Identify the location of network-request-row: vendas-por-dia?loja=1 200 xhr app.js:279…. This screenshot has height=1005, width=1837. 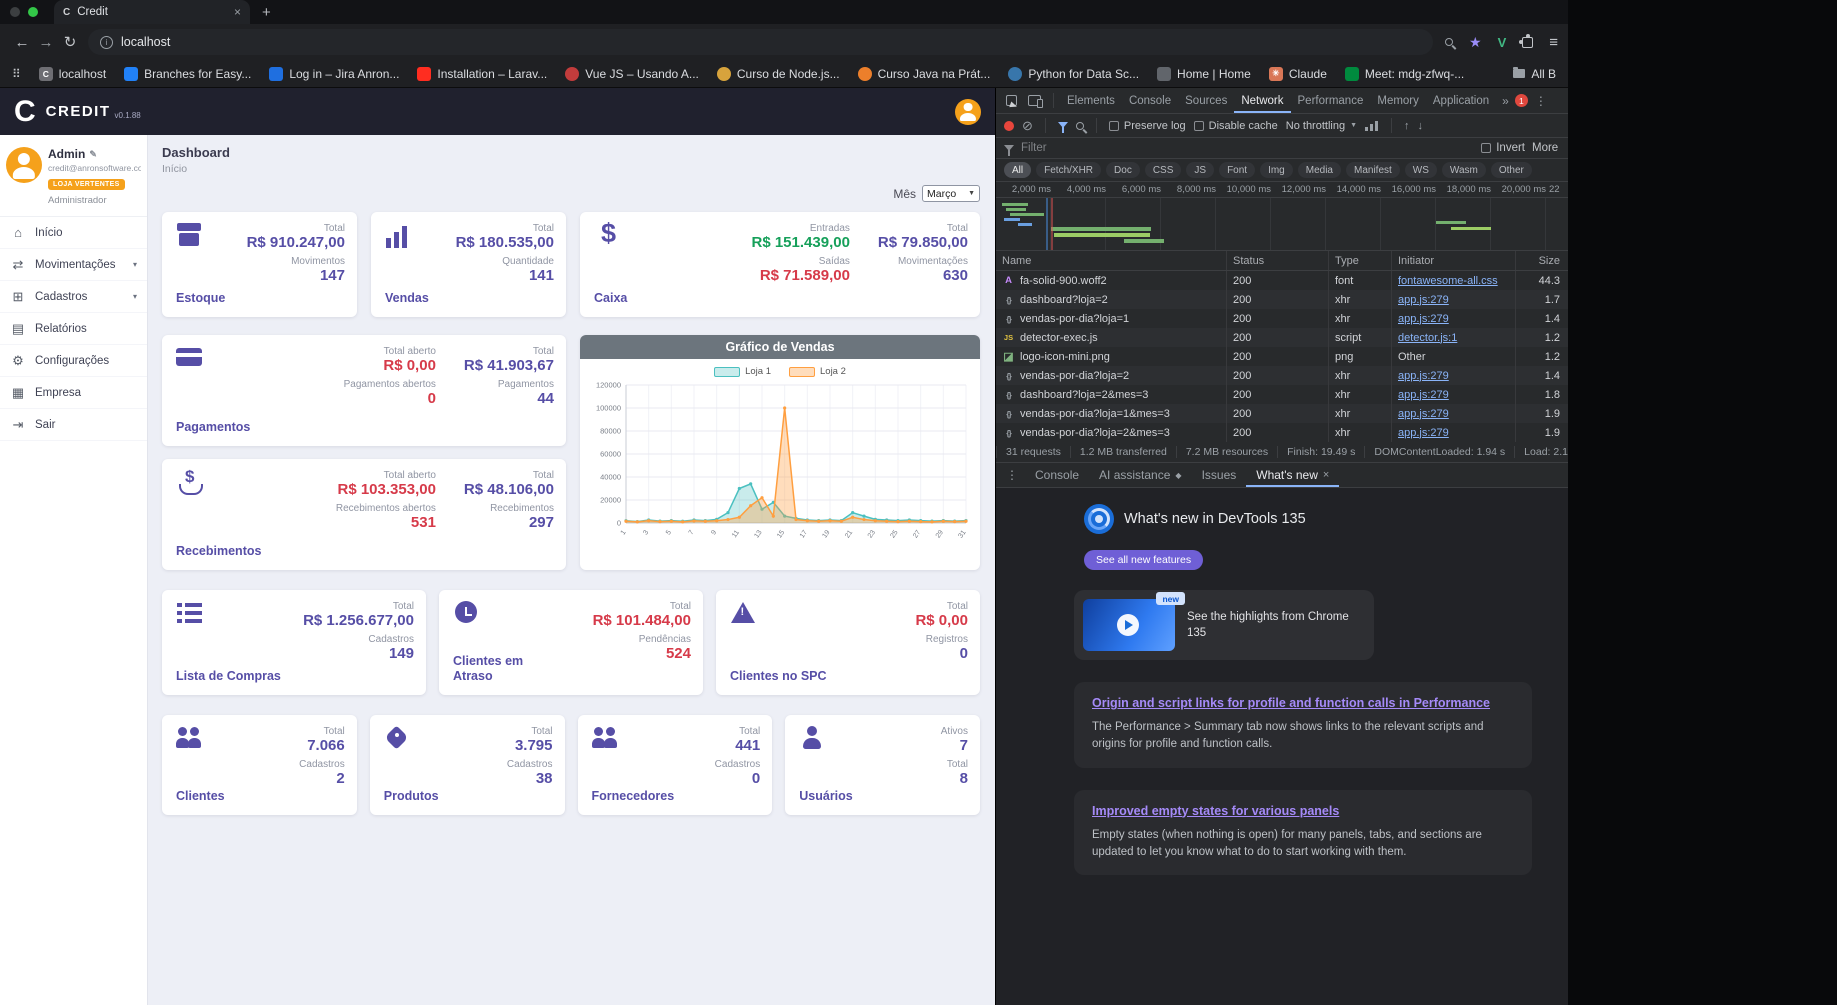
(1282, 318).